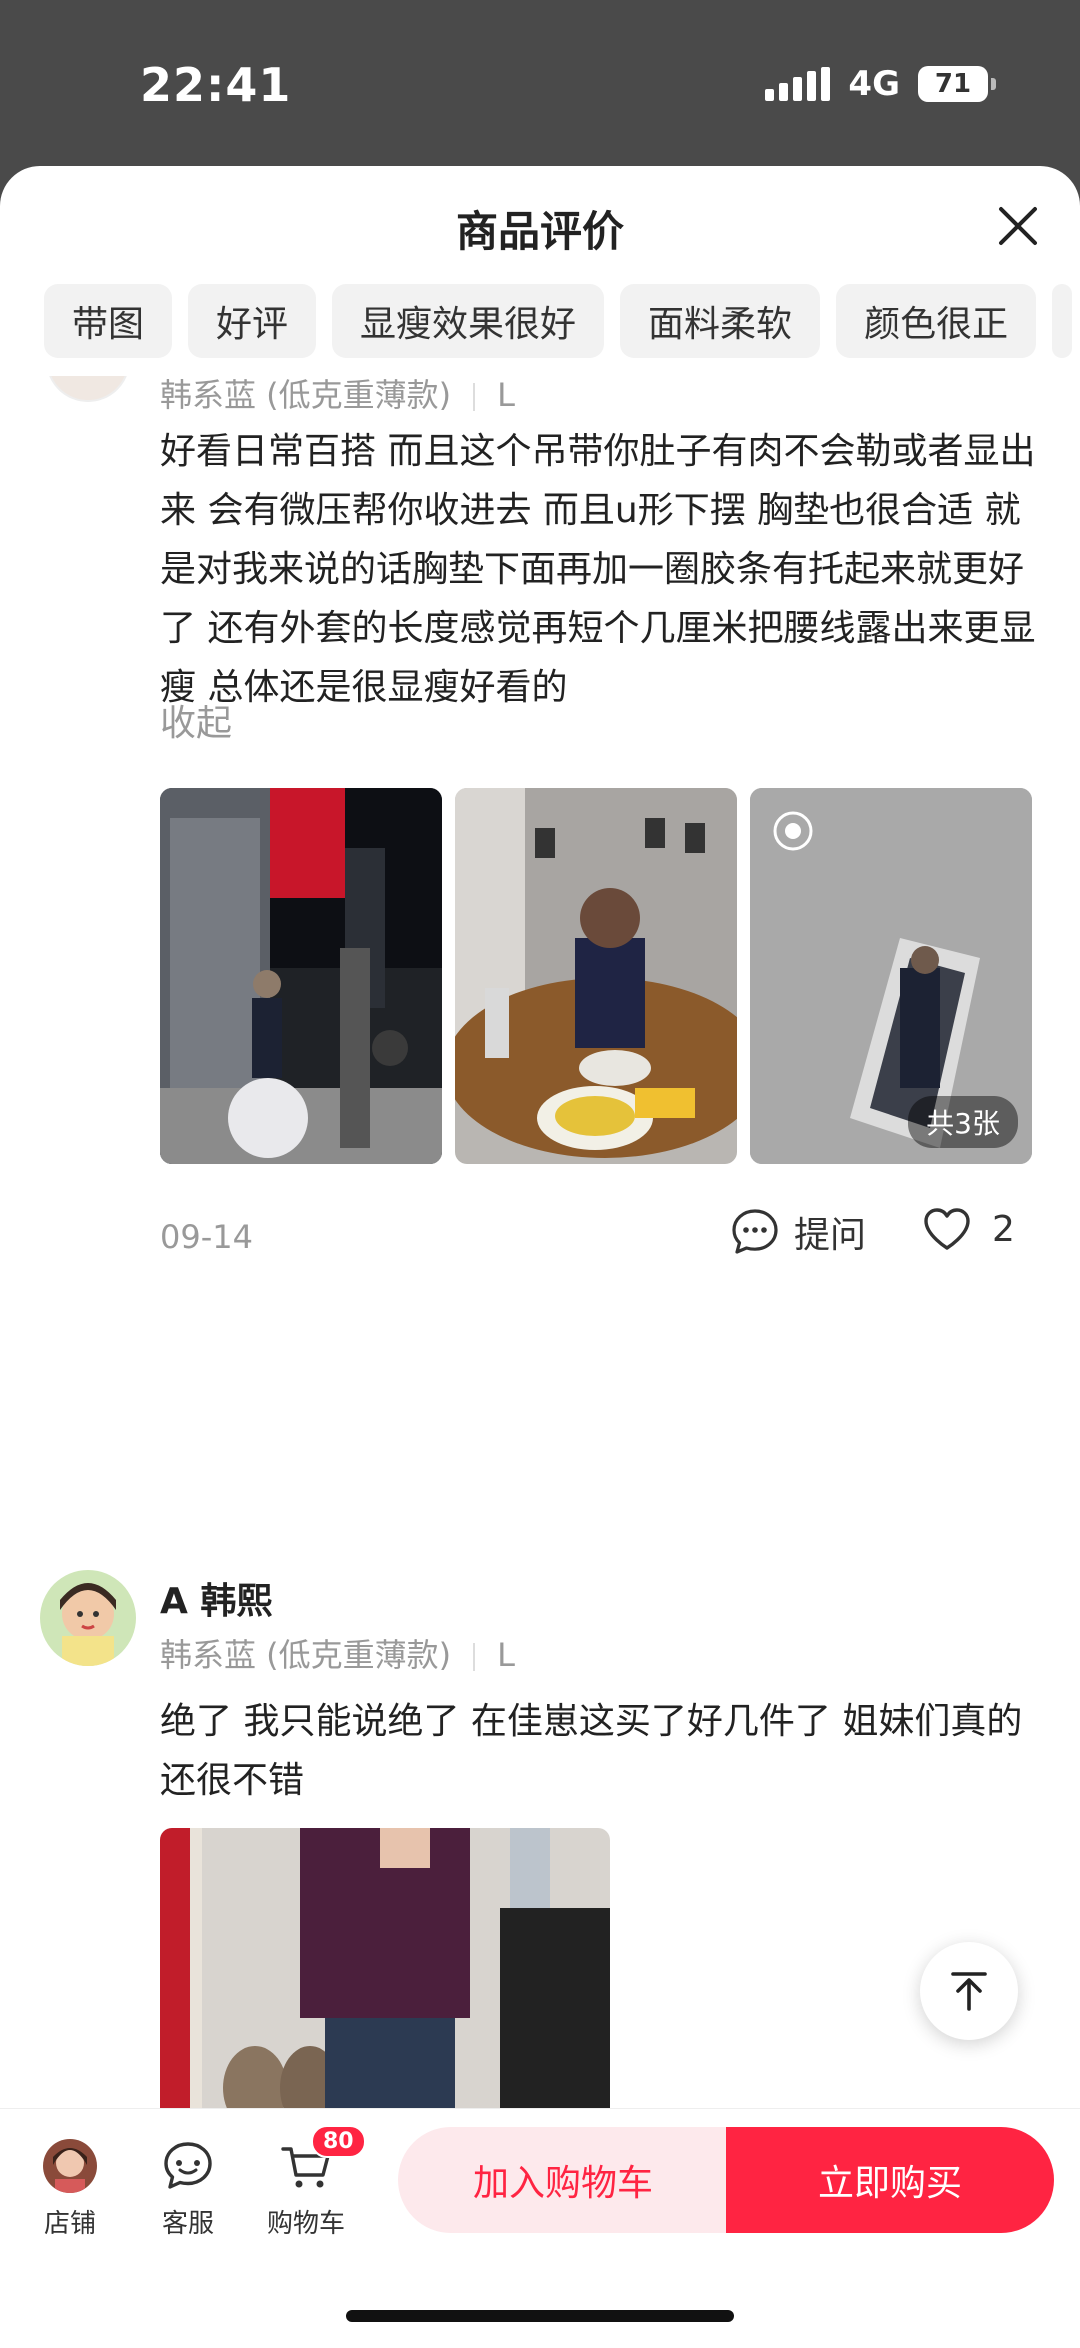  What do you see at coordinates (963, 1122) in the screenshot?
I see `photo-count-badge: 共3张` at bounding box center [963, 1122].